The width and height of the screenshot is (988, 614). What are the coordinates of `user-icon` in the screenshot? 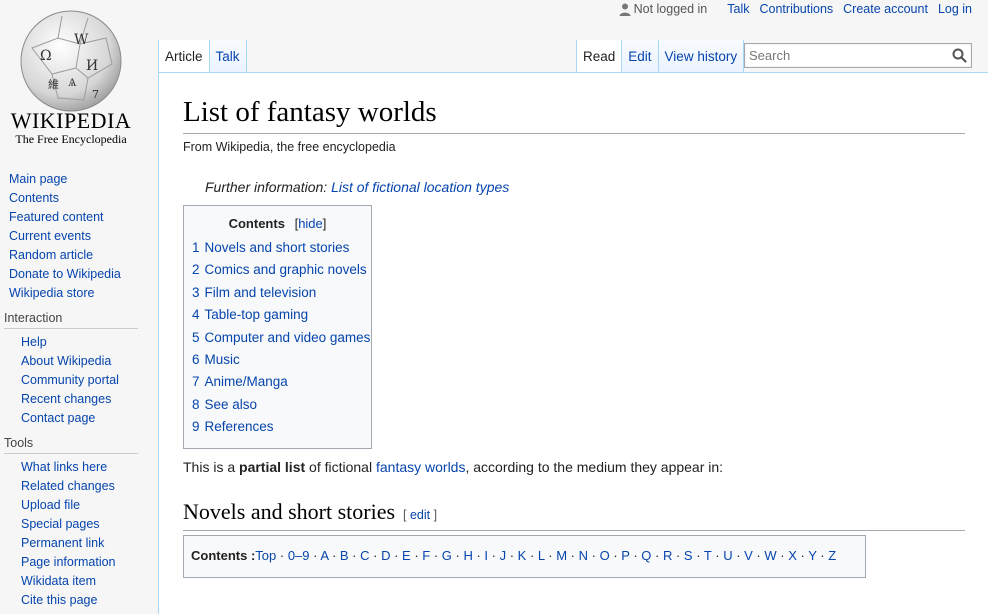 It's located at (625, 9).